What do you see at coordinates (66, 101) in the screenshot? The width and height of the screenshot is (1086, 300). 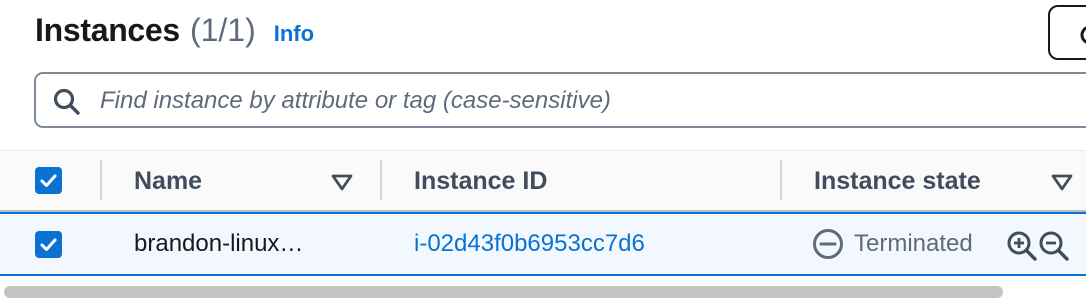 I see `search-icon` at bounding box center [66, 101].